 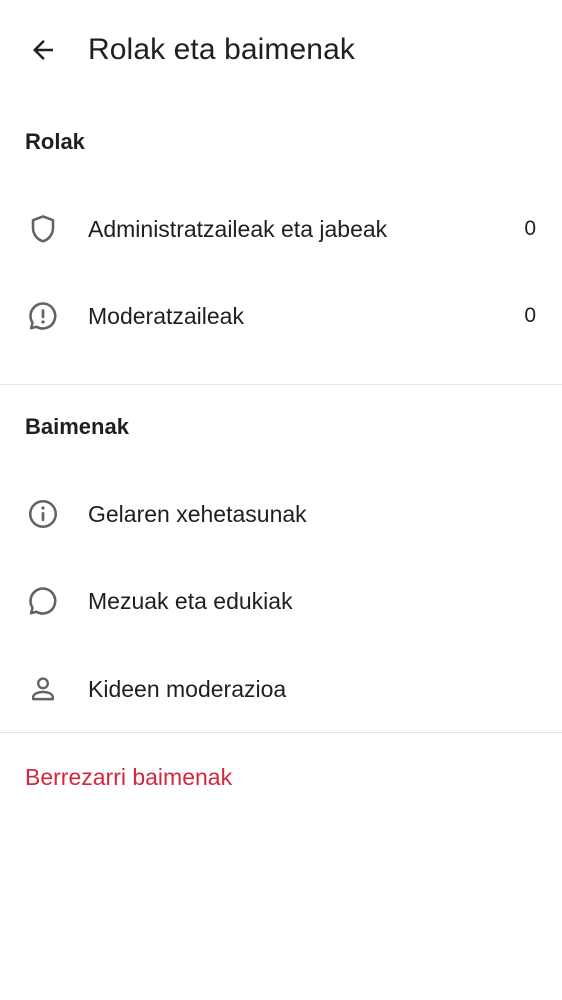 I want to click on role-item-label: Administratzaileak eta jabeak, so click(x=238, y=229).